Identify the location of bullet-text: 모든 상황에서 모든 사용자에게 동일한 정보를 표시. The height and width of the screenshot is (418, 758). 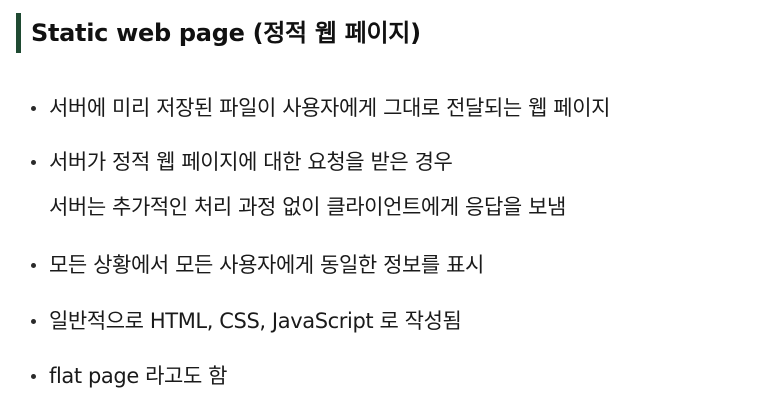
(266, 265).